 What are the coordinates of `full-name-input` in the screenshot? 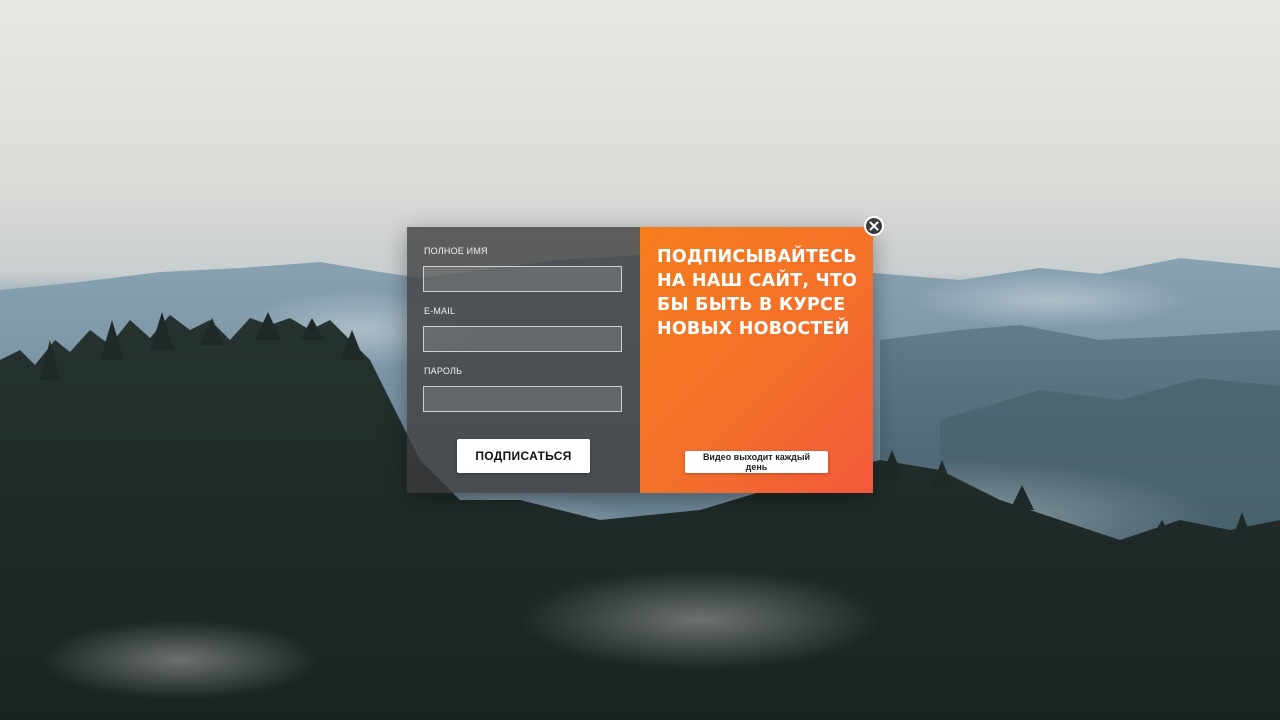 It's located at (522, 279).